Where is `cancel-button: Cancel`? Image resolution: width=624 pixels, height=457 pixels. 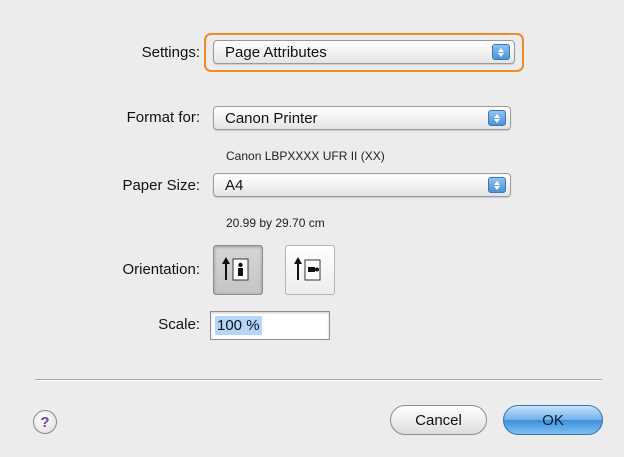 cancel-button: Cancel is located at coordinates (438, 420).